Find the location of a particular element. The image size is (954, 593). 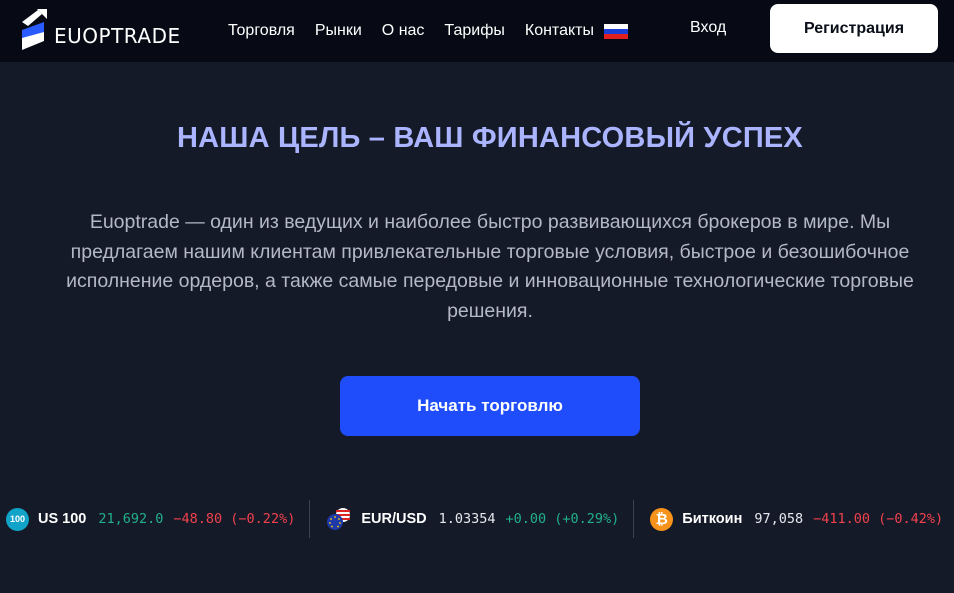

brand-logo: EUOPTRADE is located at coordinates (107, 30).